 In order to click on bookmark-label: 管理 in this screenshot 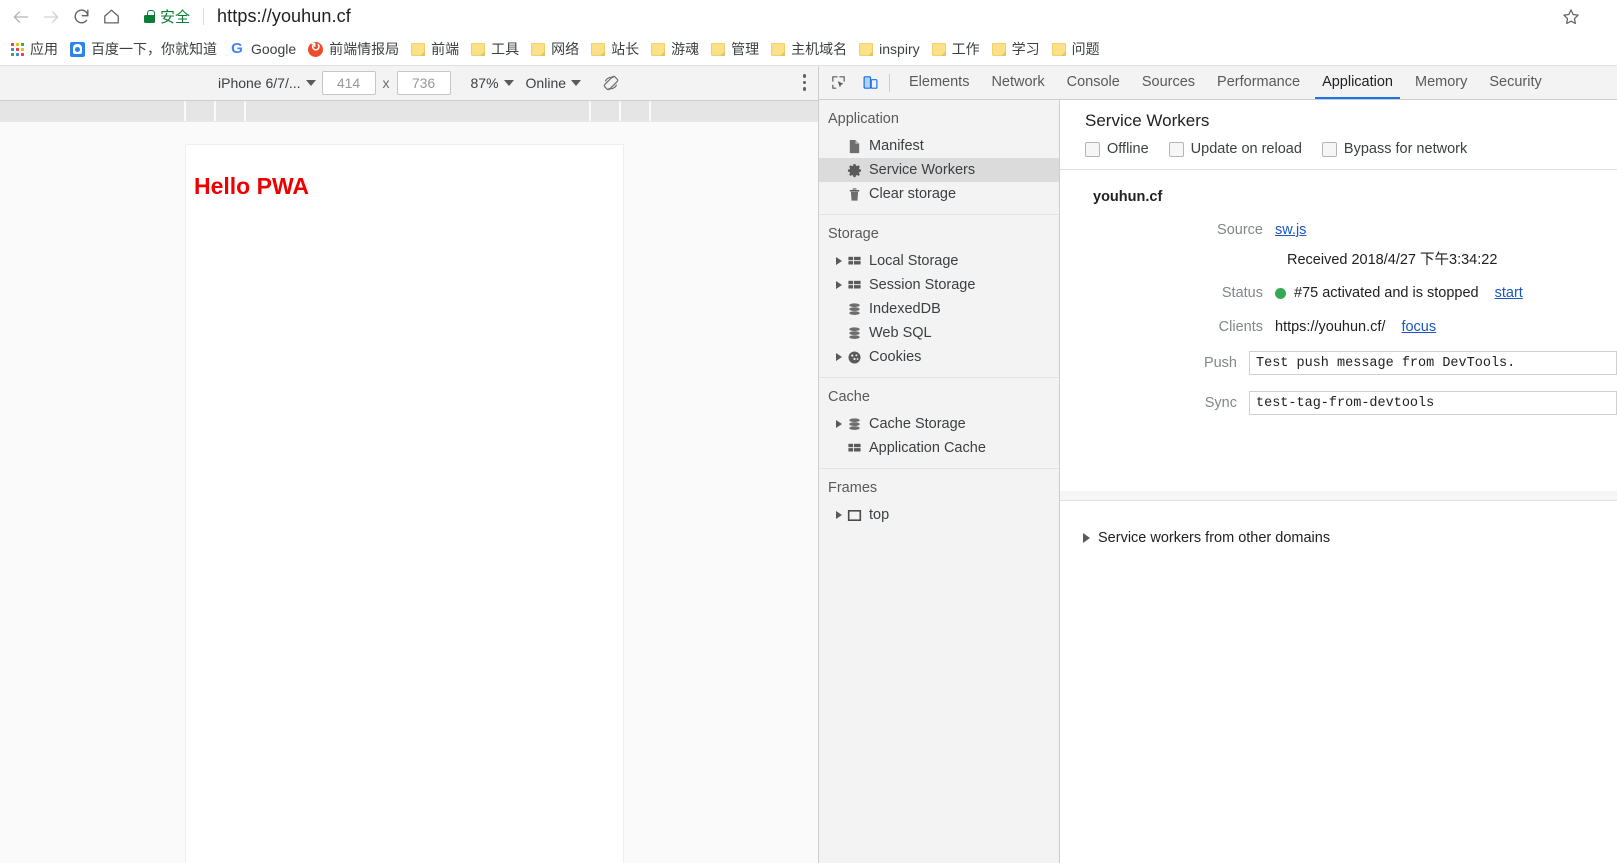, I will do `click(745, 49)`.